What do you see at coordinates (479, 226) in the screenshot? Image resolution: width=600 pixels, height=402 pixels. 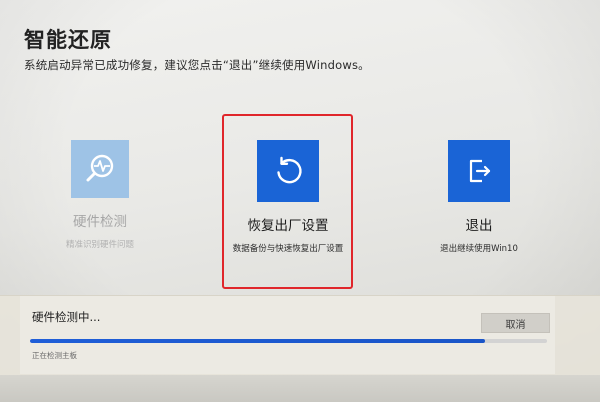 I see `option-exit-label: 退出` at bounding box center [479, 226].